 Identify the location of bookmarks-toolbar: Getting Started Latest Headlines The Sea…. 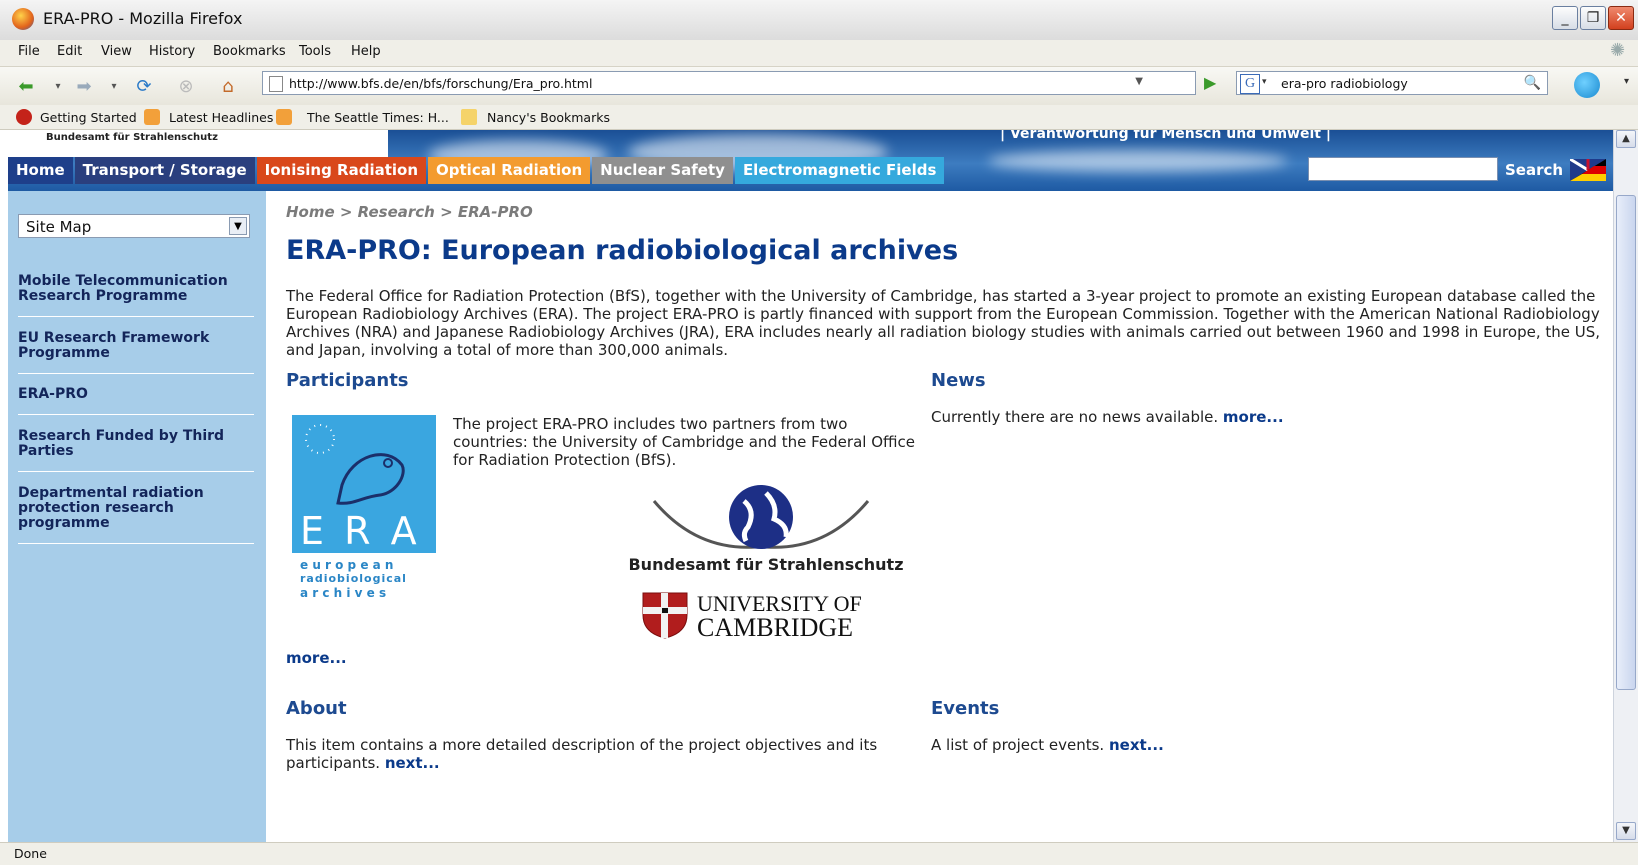
(819, 117).